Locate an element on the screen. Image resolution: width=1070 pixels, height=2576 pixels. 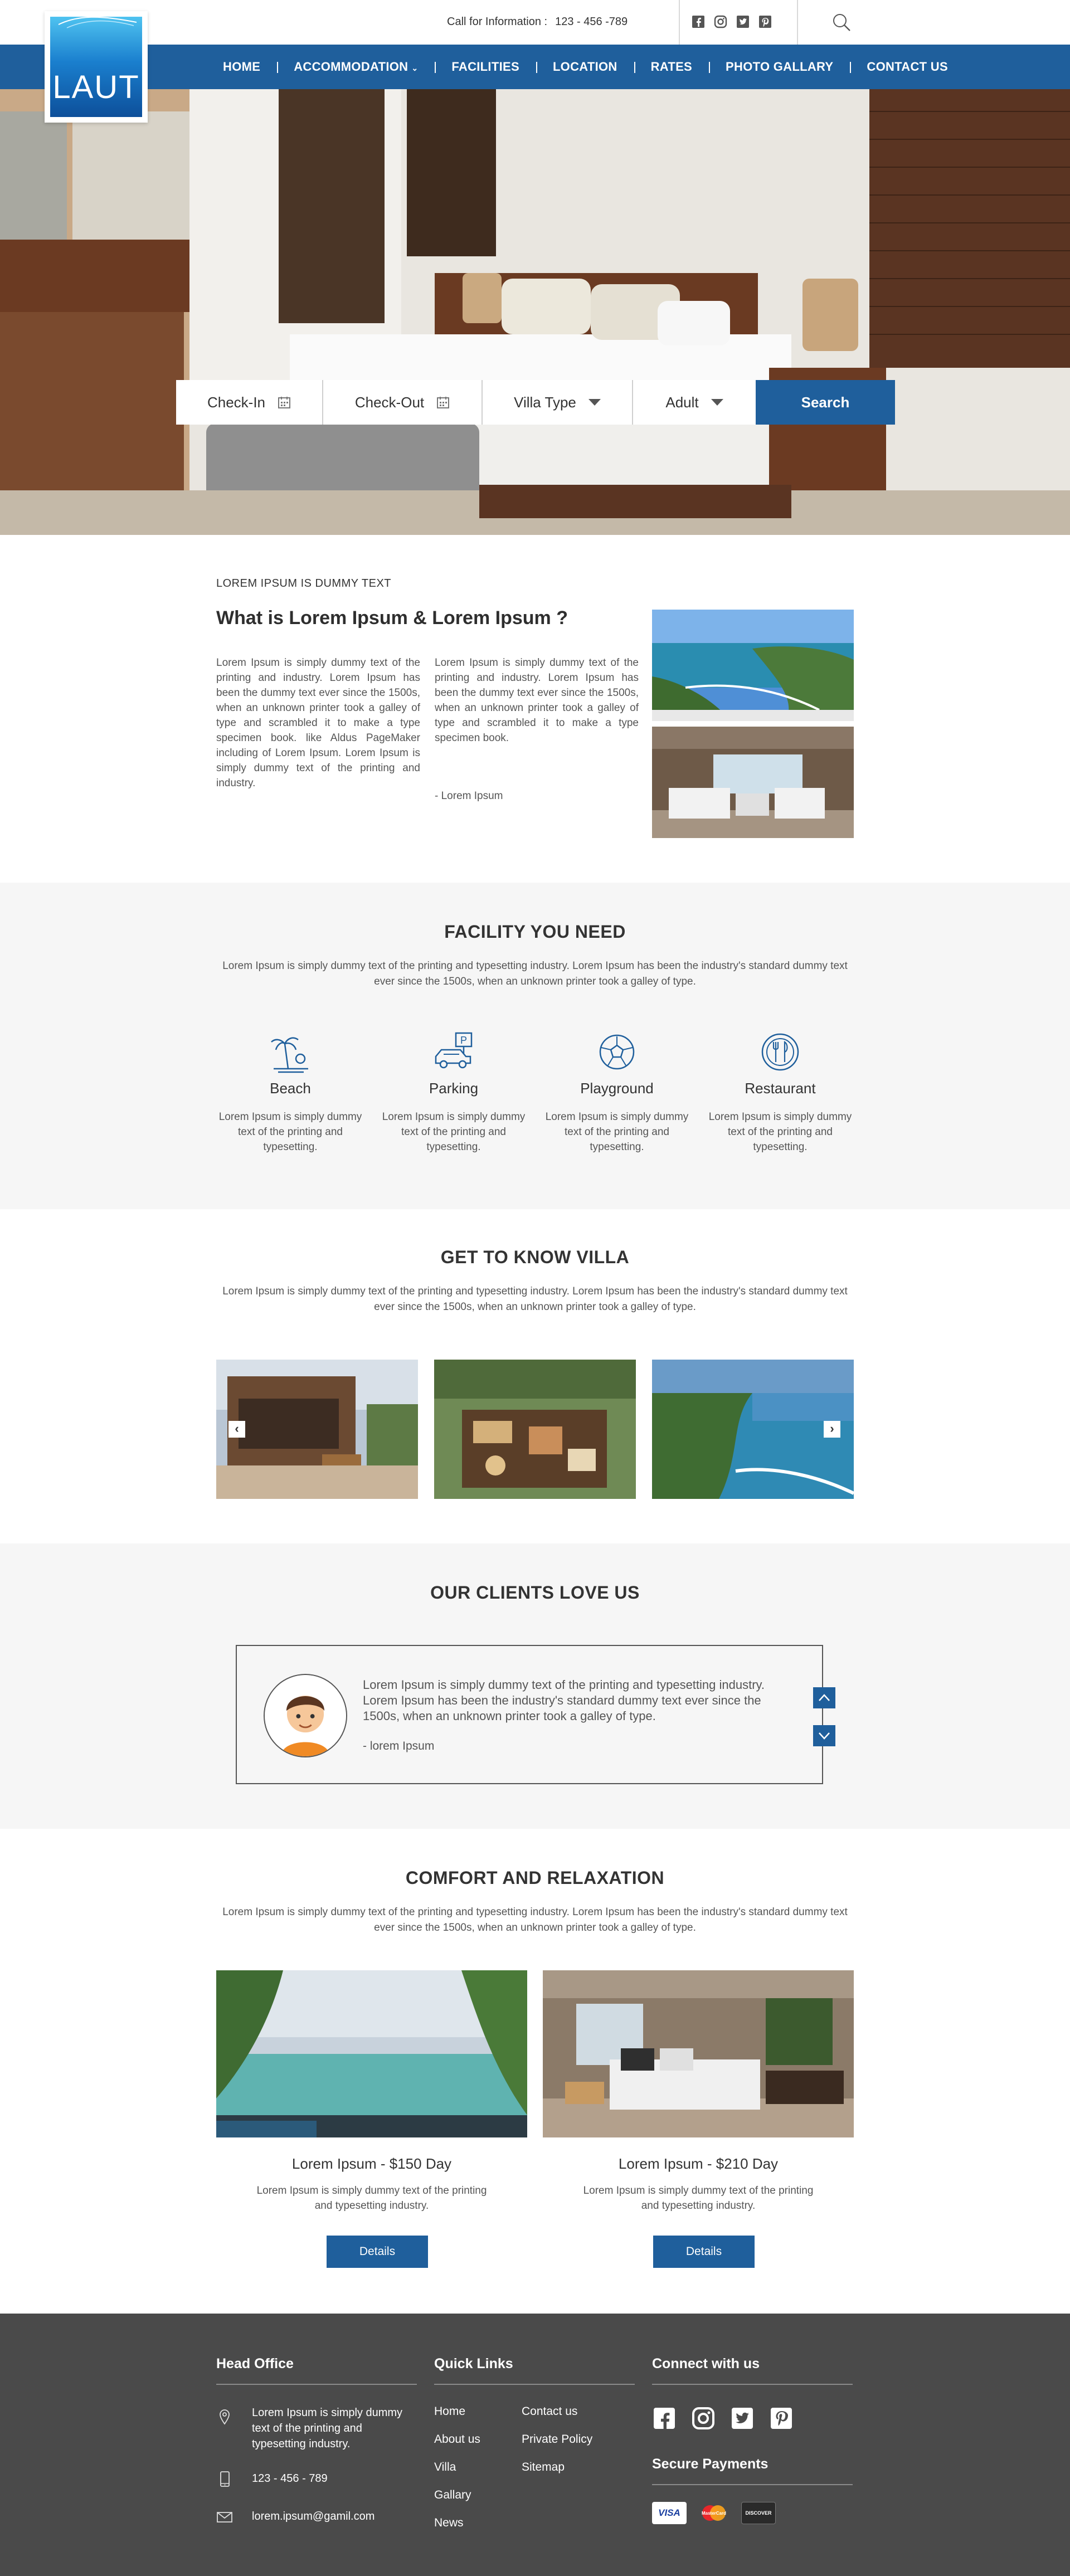
nav-label: PHOTO GALLARY is located at coordinates (780, 67).